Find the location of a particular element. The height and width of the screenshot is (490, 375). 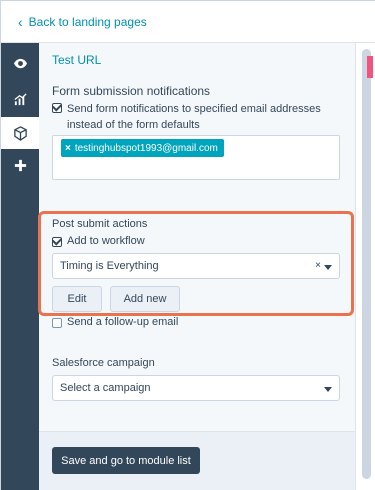

campaign-placeholder: Select a campaign is located at coordinates (105, 388).